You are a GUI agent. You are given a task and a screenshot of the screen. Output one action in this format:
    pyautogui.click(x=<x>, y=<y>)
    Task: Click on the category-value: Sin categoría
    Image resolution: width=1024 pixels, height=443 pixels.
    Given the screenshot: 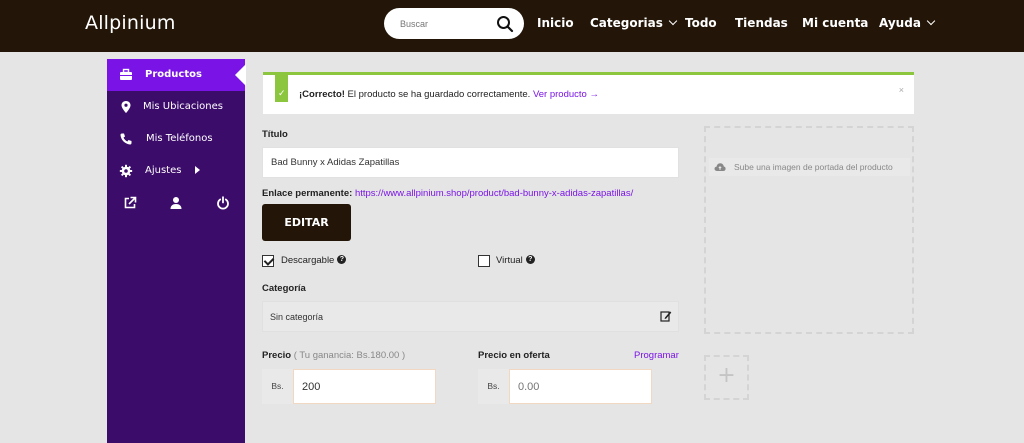 What is the action you would take?
    pyautogui.click(x=297, y=317)
    